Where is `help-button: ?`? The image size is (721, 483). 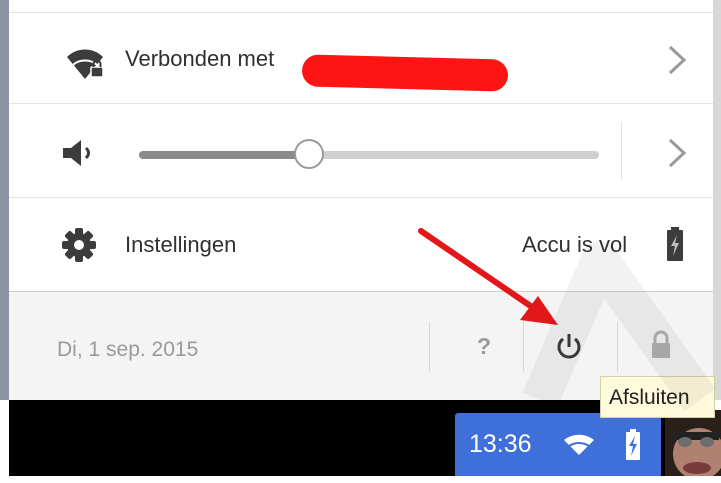 help-button: ? is located at coordinates (484, 346).